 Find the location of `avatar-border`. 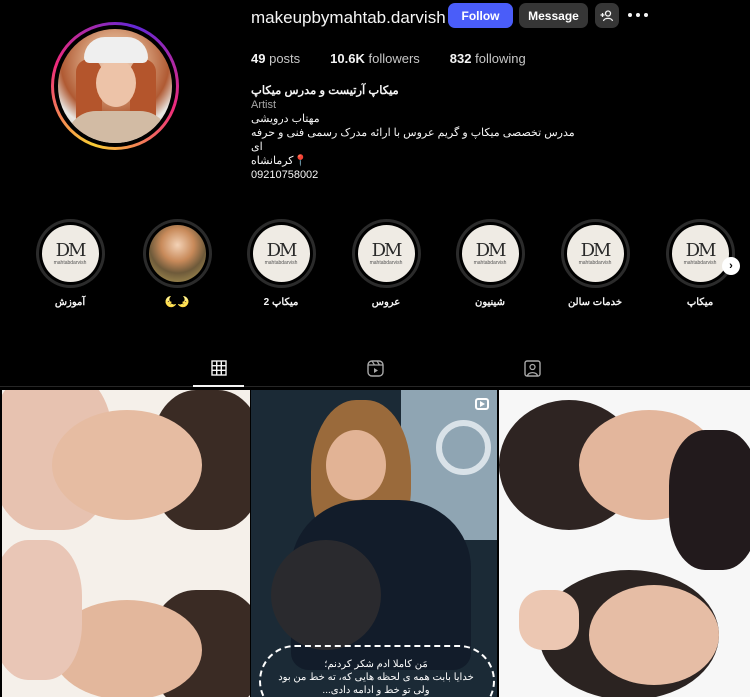

avatar-border is located at coordinates (115, 86).